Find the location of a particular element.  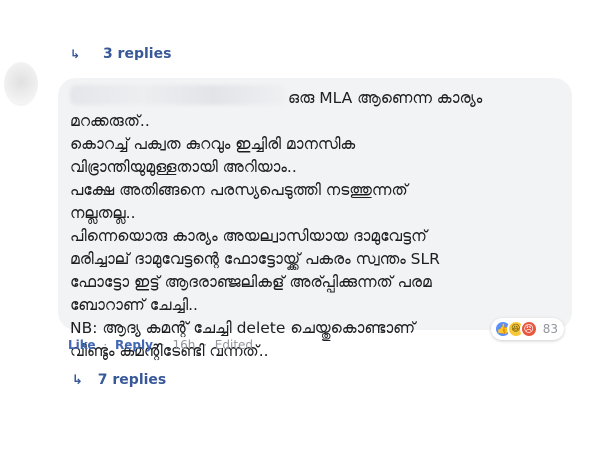

top-view-replies-link: ↳ 3 replies is located at coordinates (120, 53).